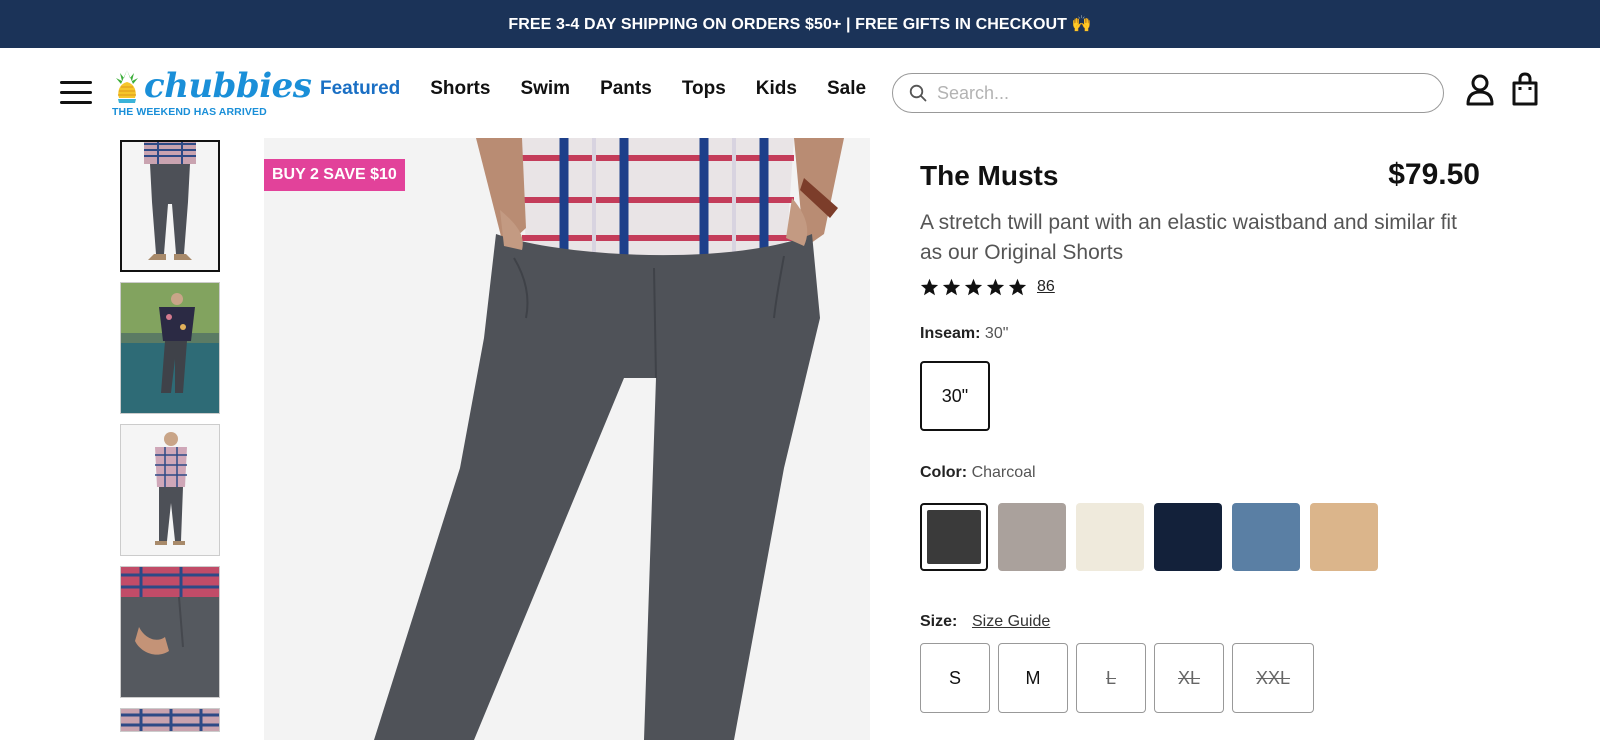 The width and height of the screenshot is (1600, 740). I want to click on nav-item-tops: Tops, so click(704, 89).